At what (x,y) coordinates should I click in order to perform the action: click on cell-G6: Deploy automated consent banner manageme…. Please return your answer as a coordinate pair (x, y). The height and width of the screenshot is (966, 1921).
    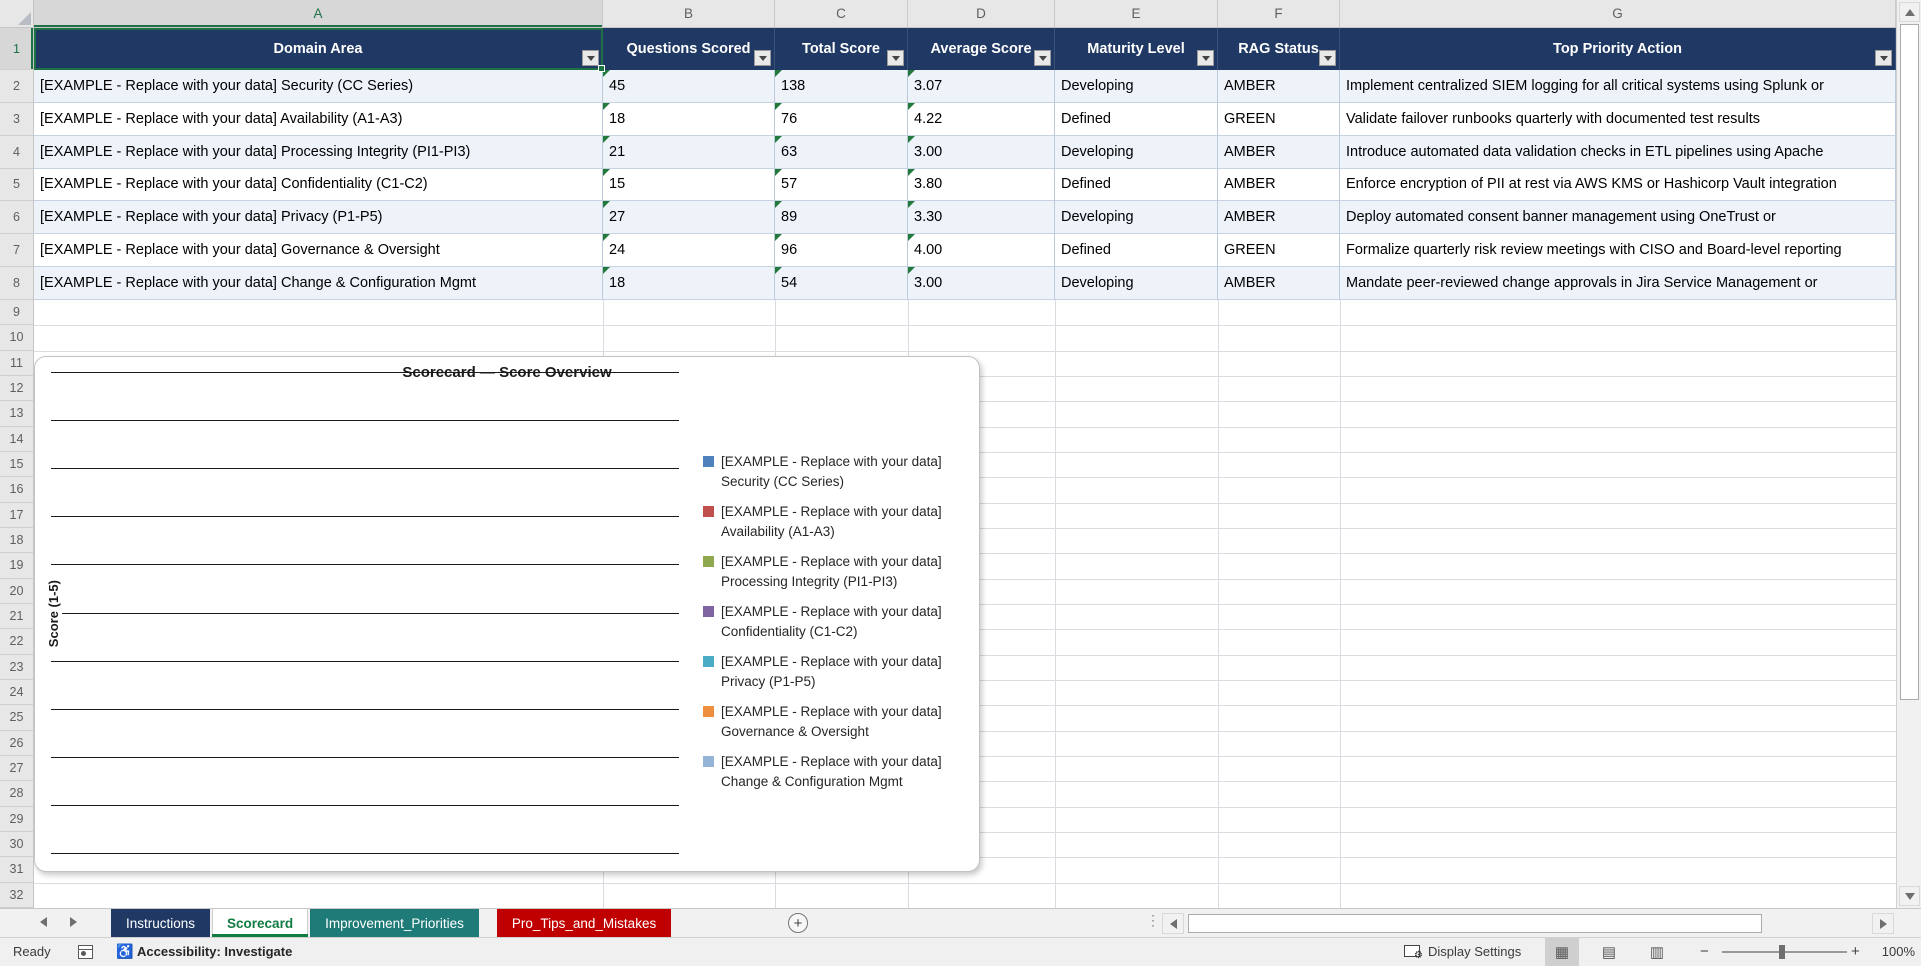
    Looking at the image, I should click on (1618, 218).